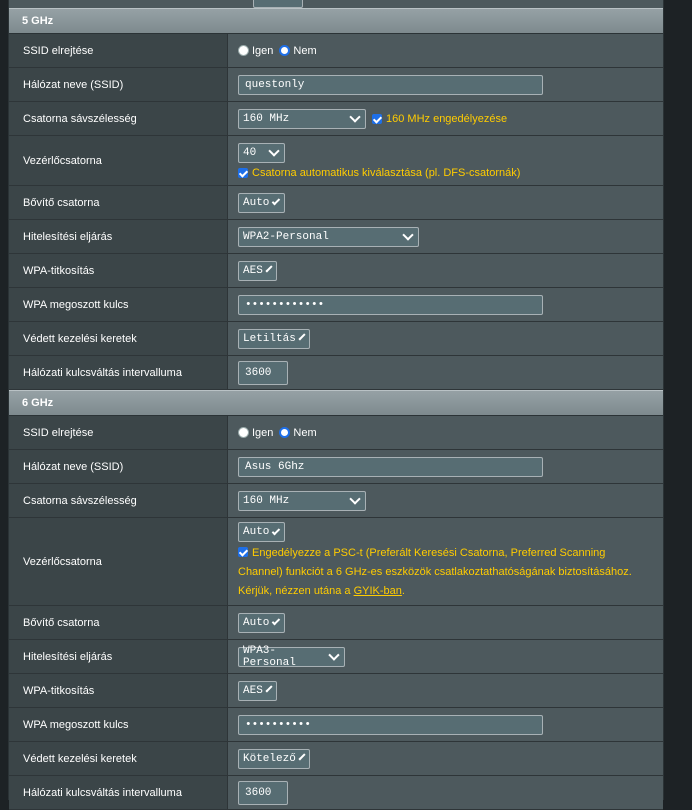 This screenshot has width=692, height=810. Describe the element at coordinates (390, 304) in the screenshot. I see `wpa-key-input: ••••••••••••` at that location.